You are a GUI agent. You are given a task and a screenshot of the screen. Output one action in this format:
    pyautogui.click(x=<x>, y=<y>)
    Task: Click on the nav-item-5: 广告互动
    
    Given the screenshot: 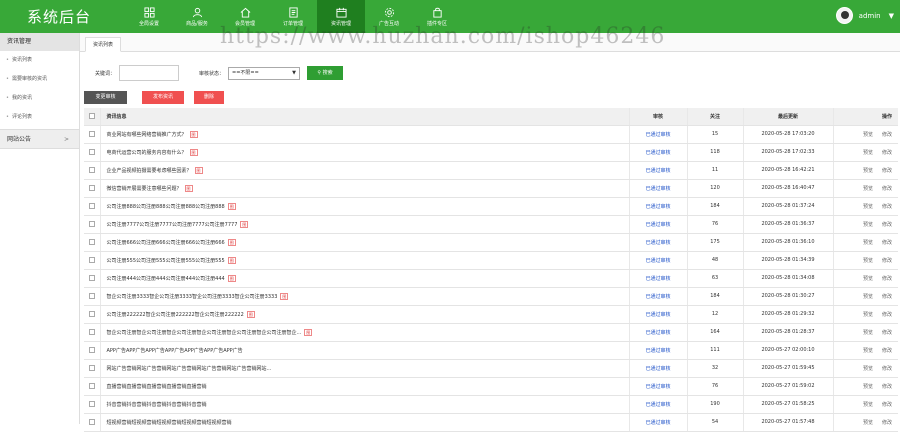 What is the action you would take?
    pyautogui.click(x=389, y=16)
    